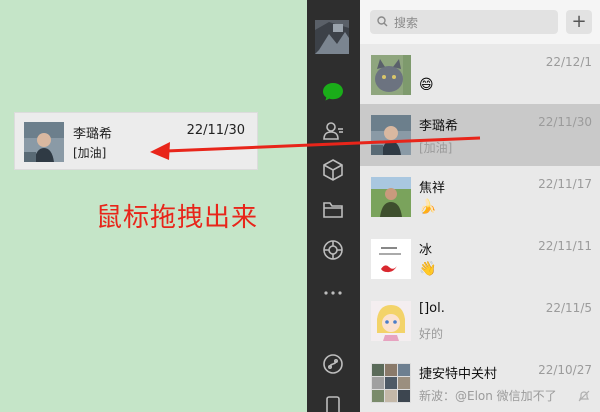 Image resolution: width=600 pixels, height=412 pixels. What do you see at coordinates (333, 210) in the screenshot?
I see `folder-icon` at bounding box center [333, 210].